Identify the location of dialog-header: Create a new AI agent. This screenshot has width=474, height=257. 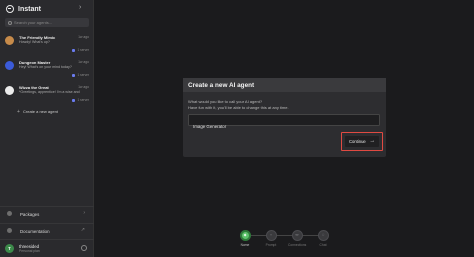
(284, 85).